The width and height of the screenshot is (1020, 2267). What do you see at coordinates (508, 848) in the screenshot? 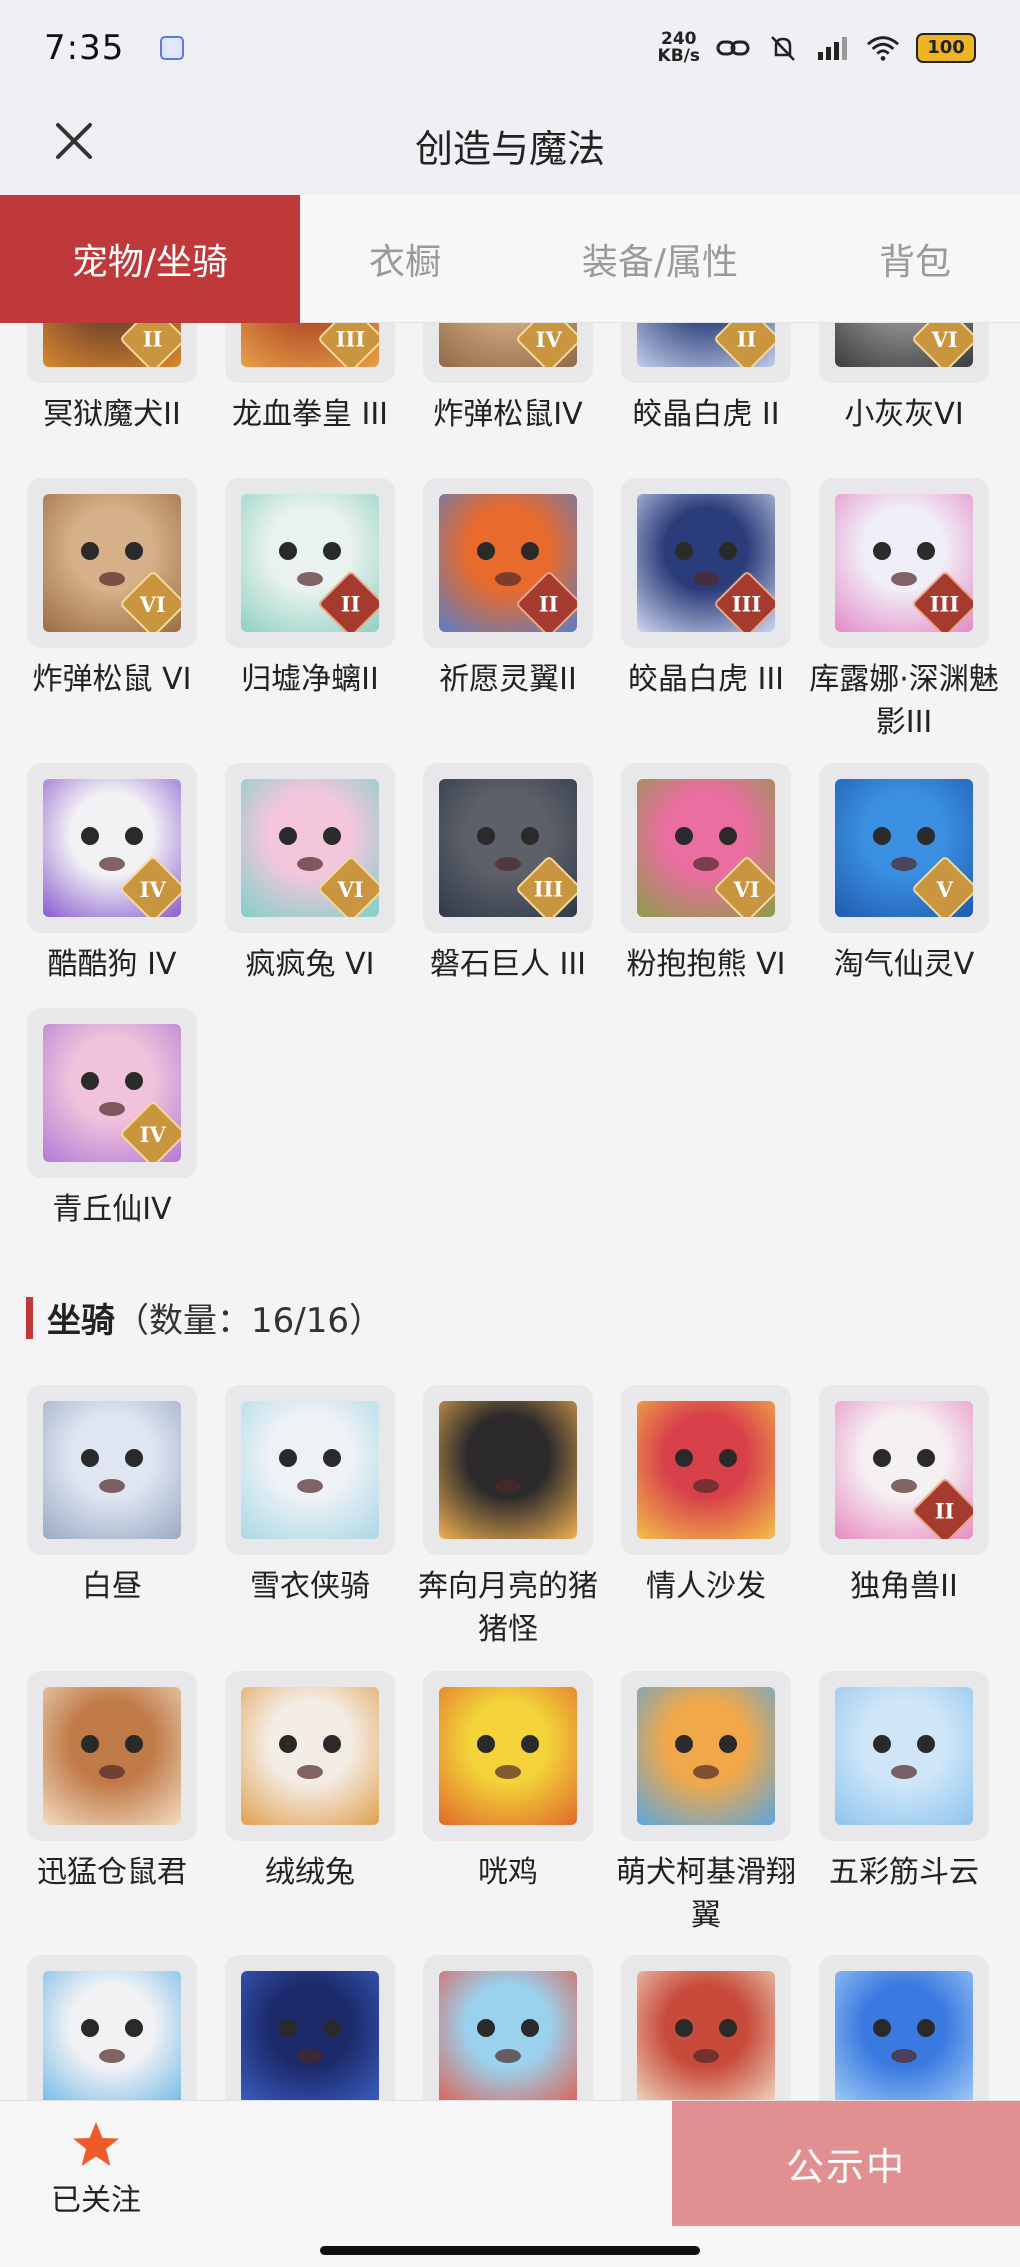
I see `item-thumbnail-frame: III` at bounding box center [508, 848].